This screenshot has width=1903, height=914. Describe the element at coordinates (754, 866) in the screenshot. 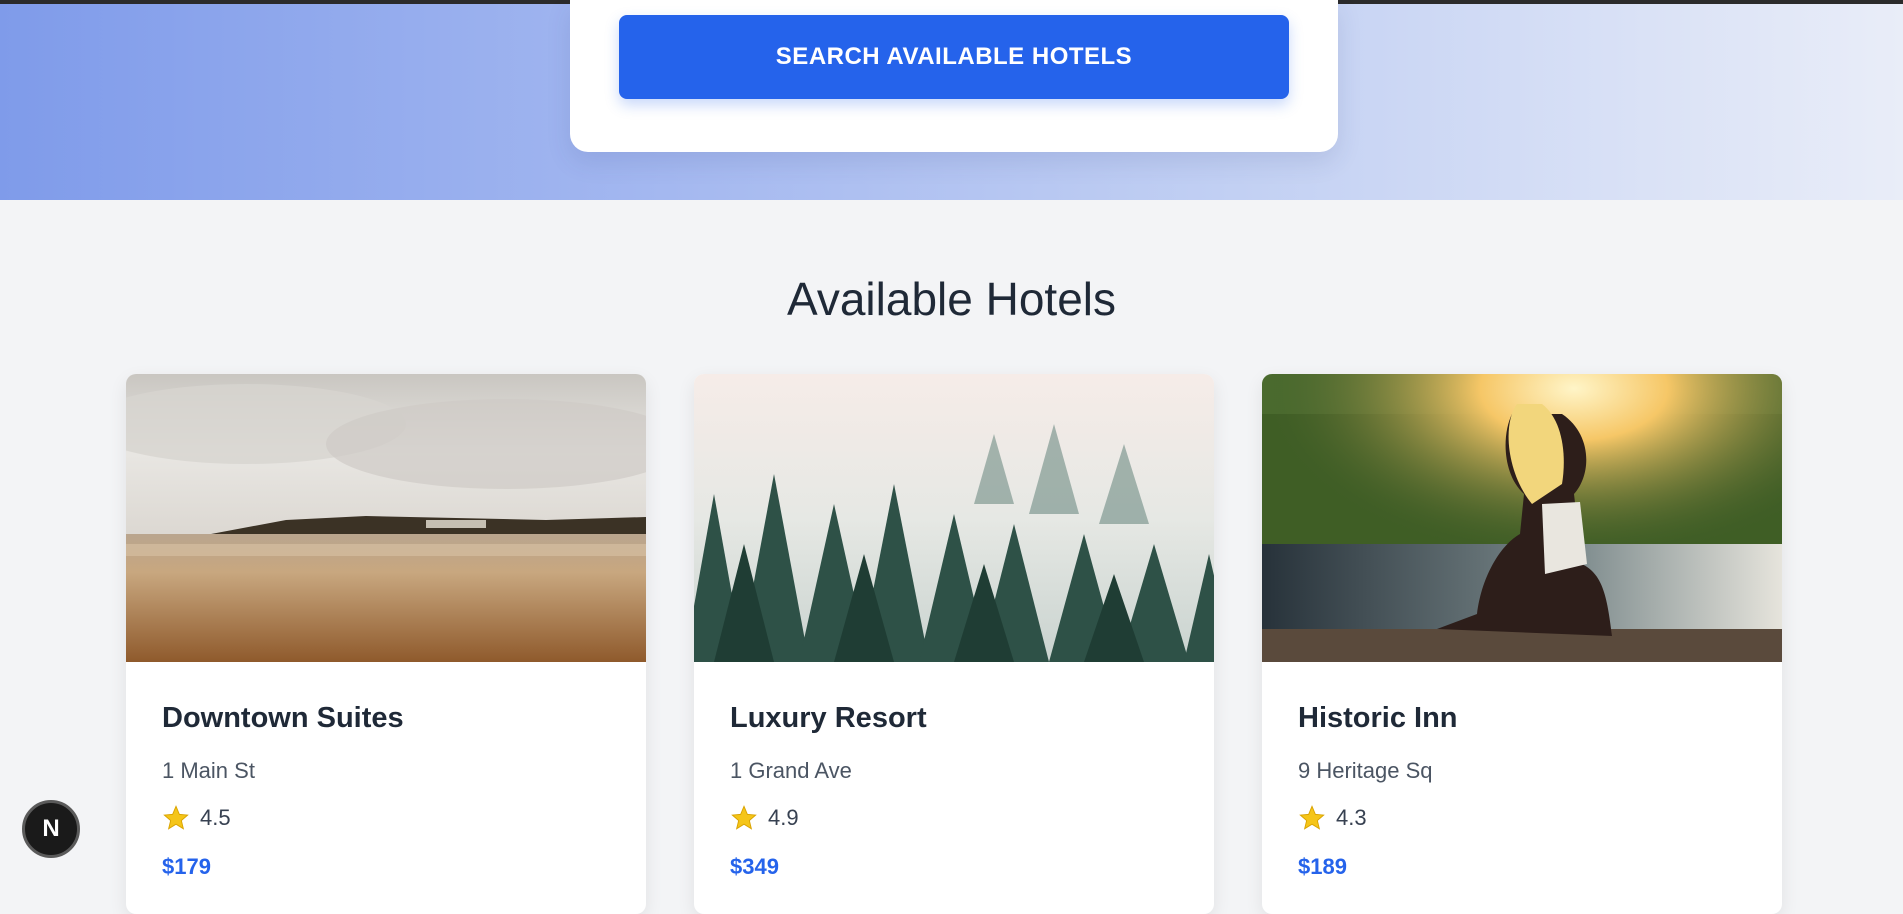

I see `hotel-price: $349` at that location.